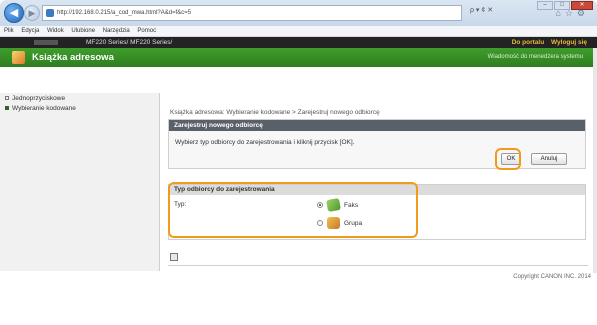 The height and width of the screenshot is (325, 597). I want to click on back-button: ◀, so click(14, 13).